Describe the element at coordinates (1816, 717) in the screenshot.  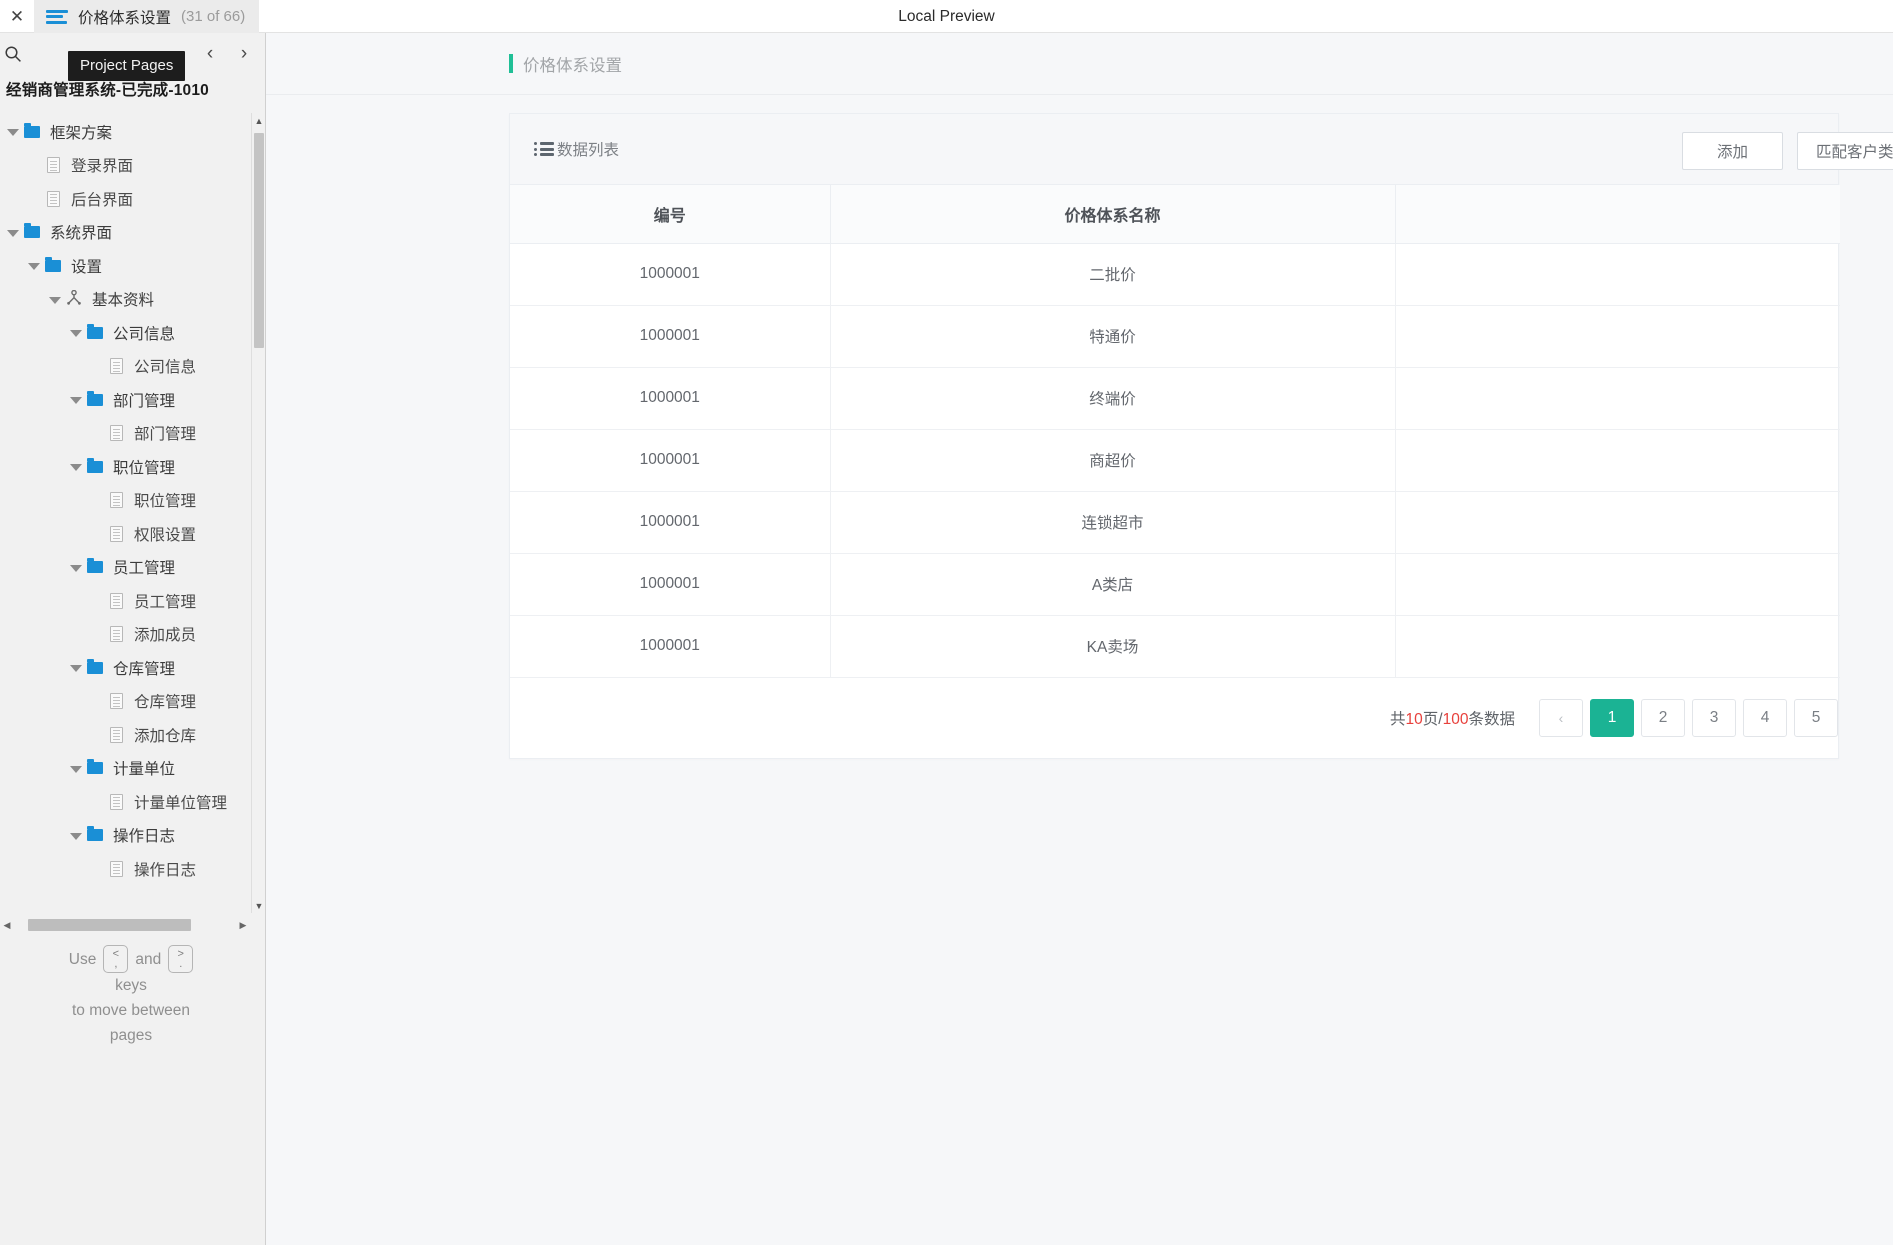
I see `pagination-page-button: 5` at that location.